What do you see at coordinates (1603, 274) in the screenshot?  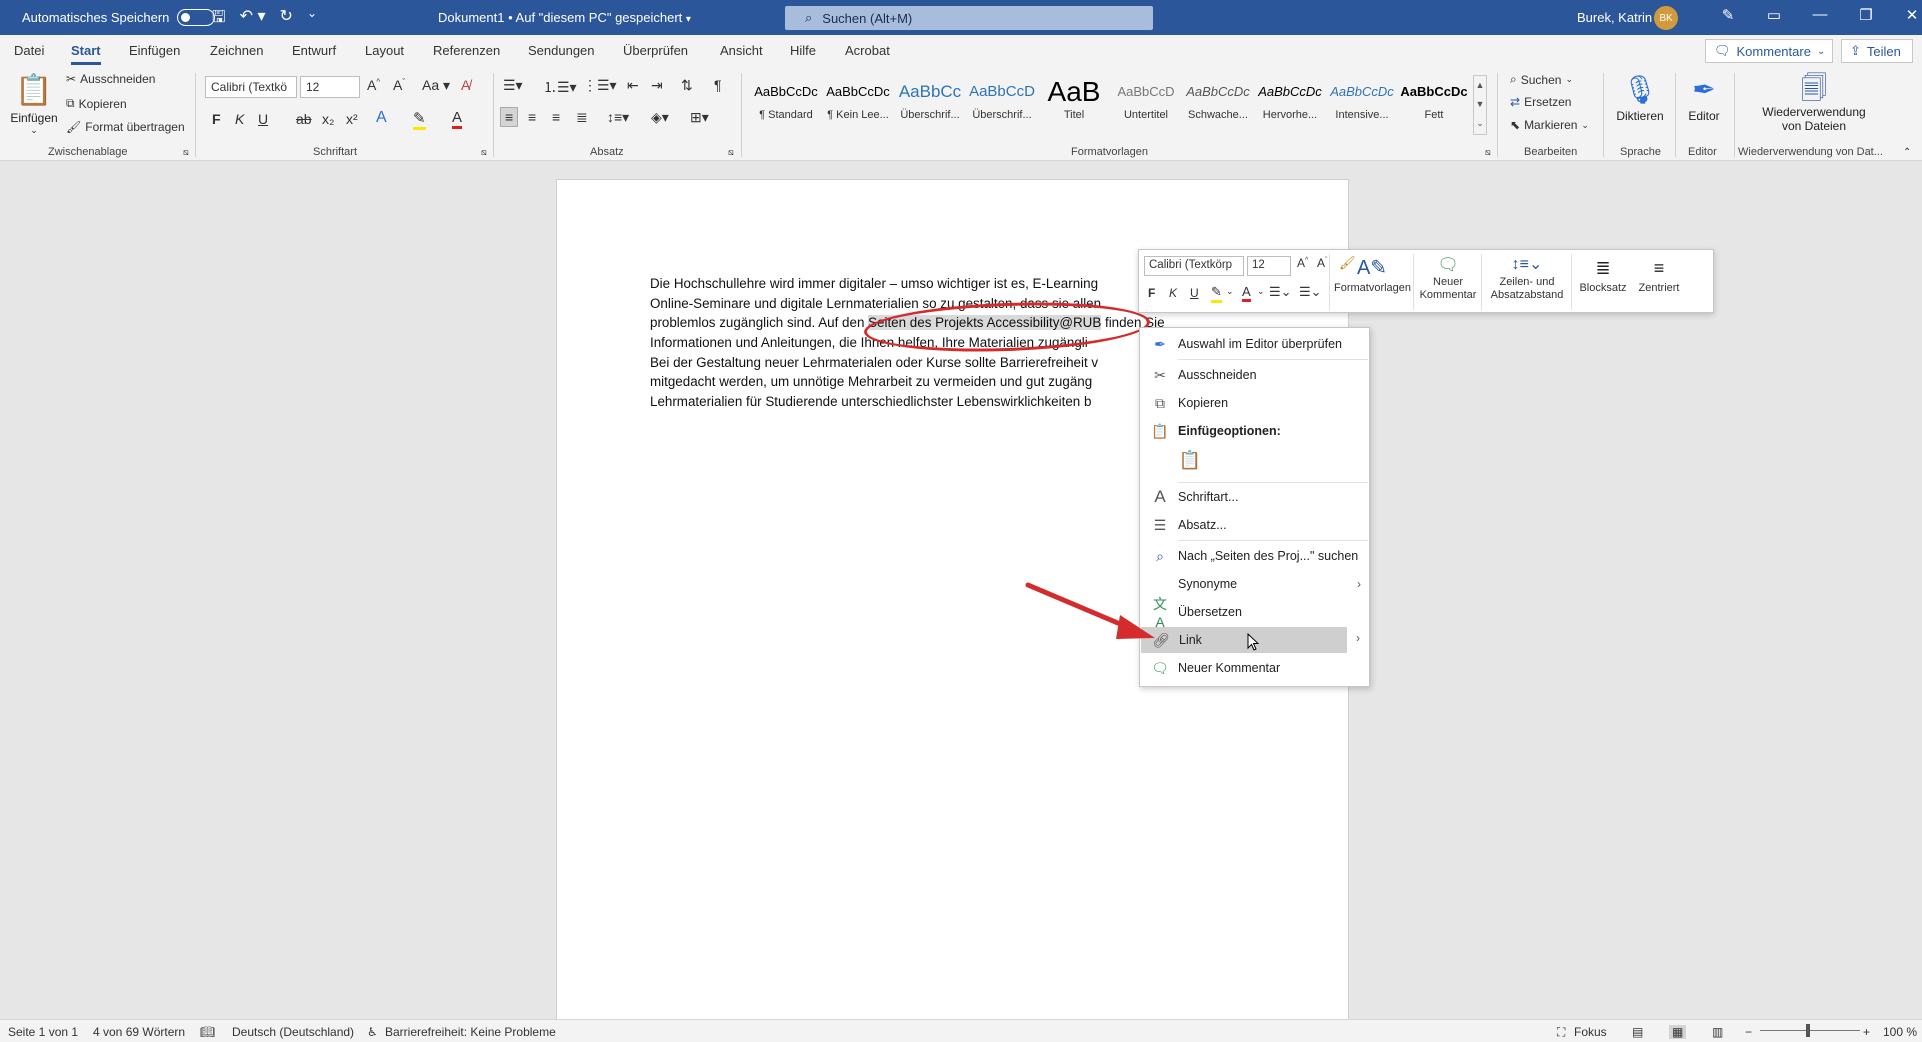 I see `mini-justify-button: ≣ Blocksatz` at bounding box center [1603, 274].